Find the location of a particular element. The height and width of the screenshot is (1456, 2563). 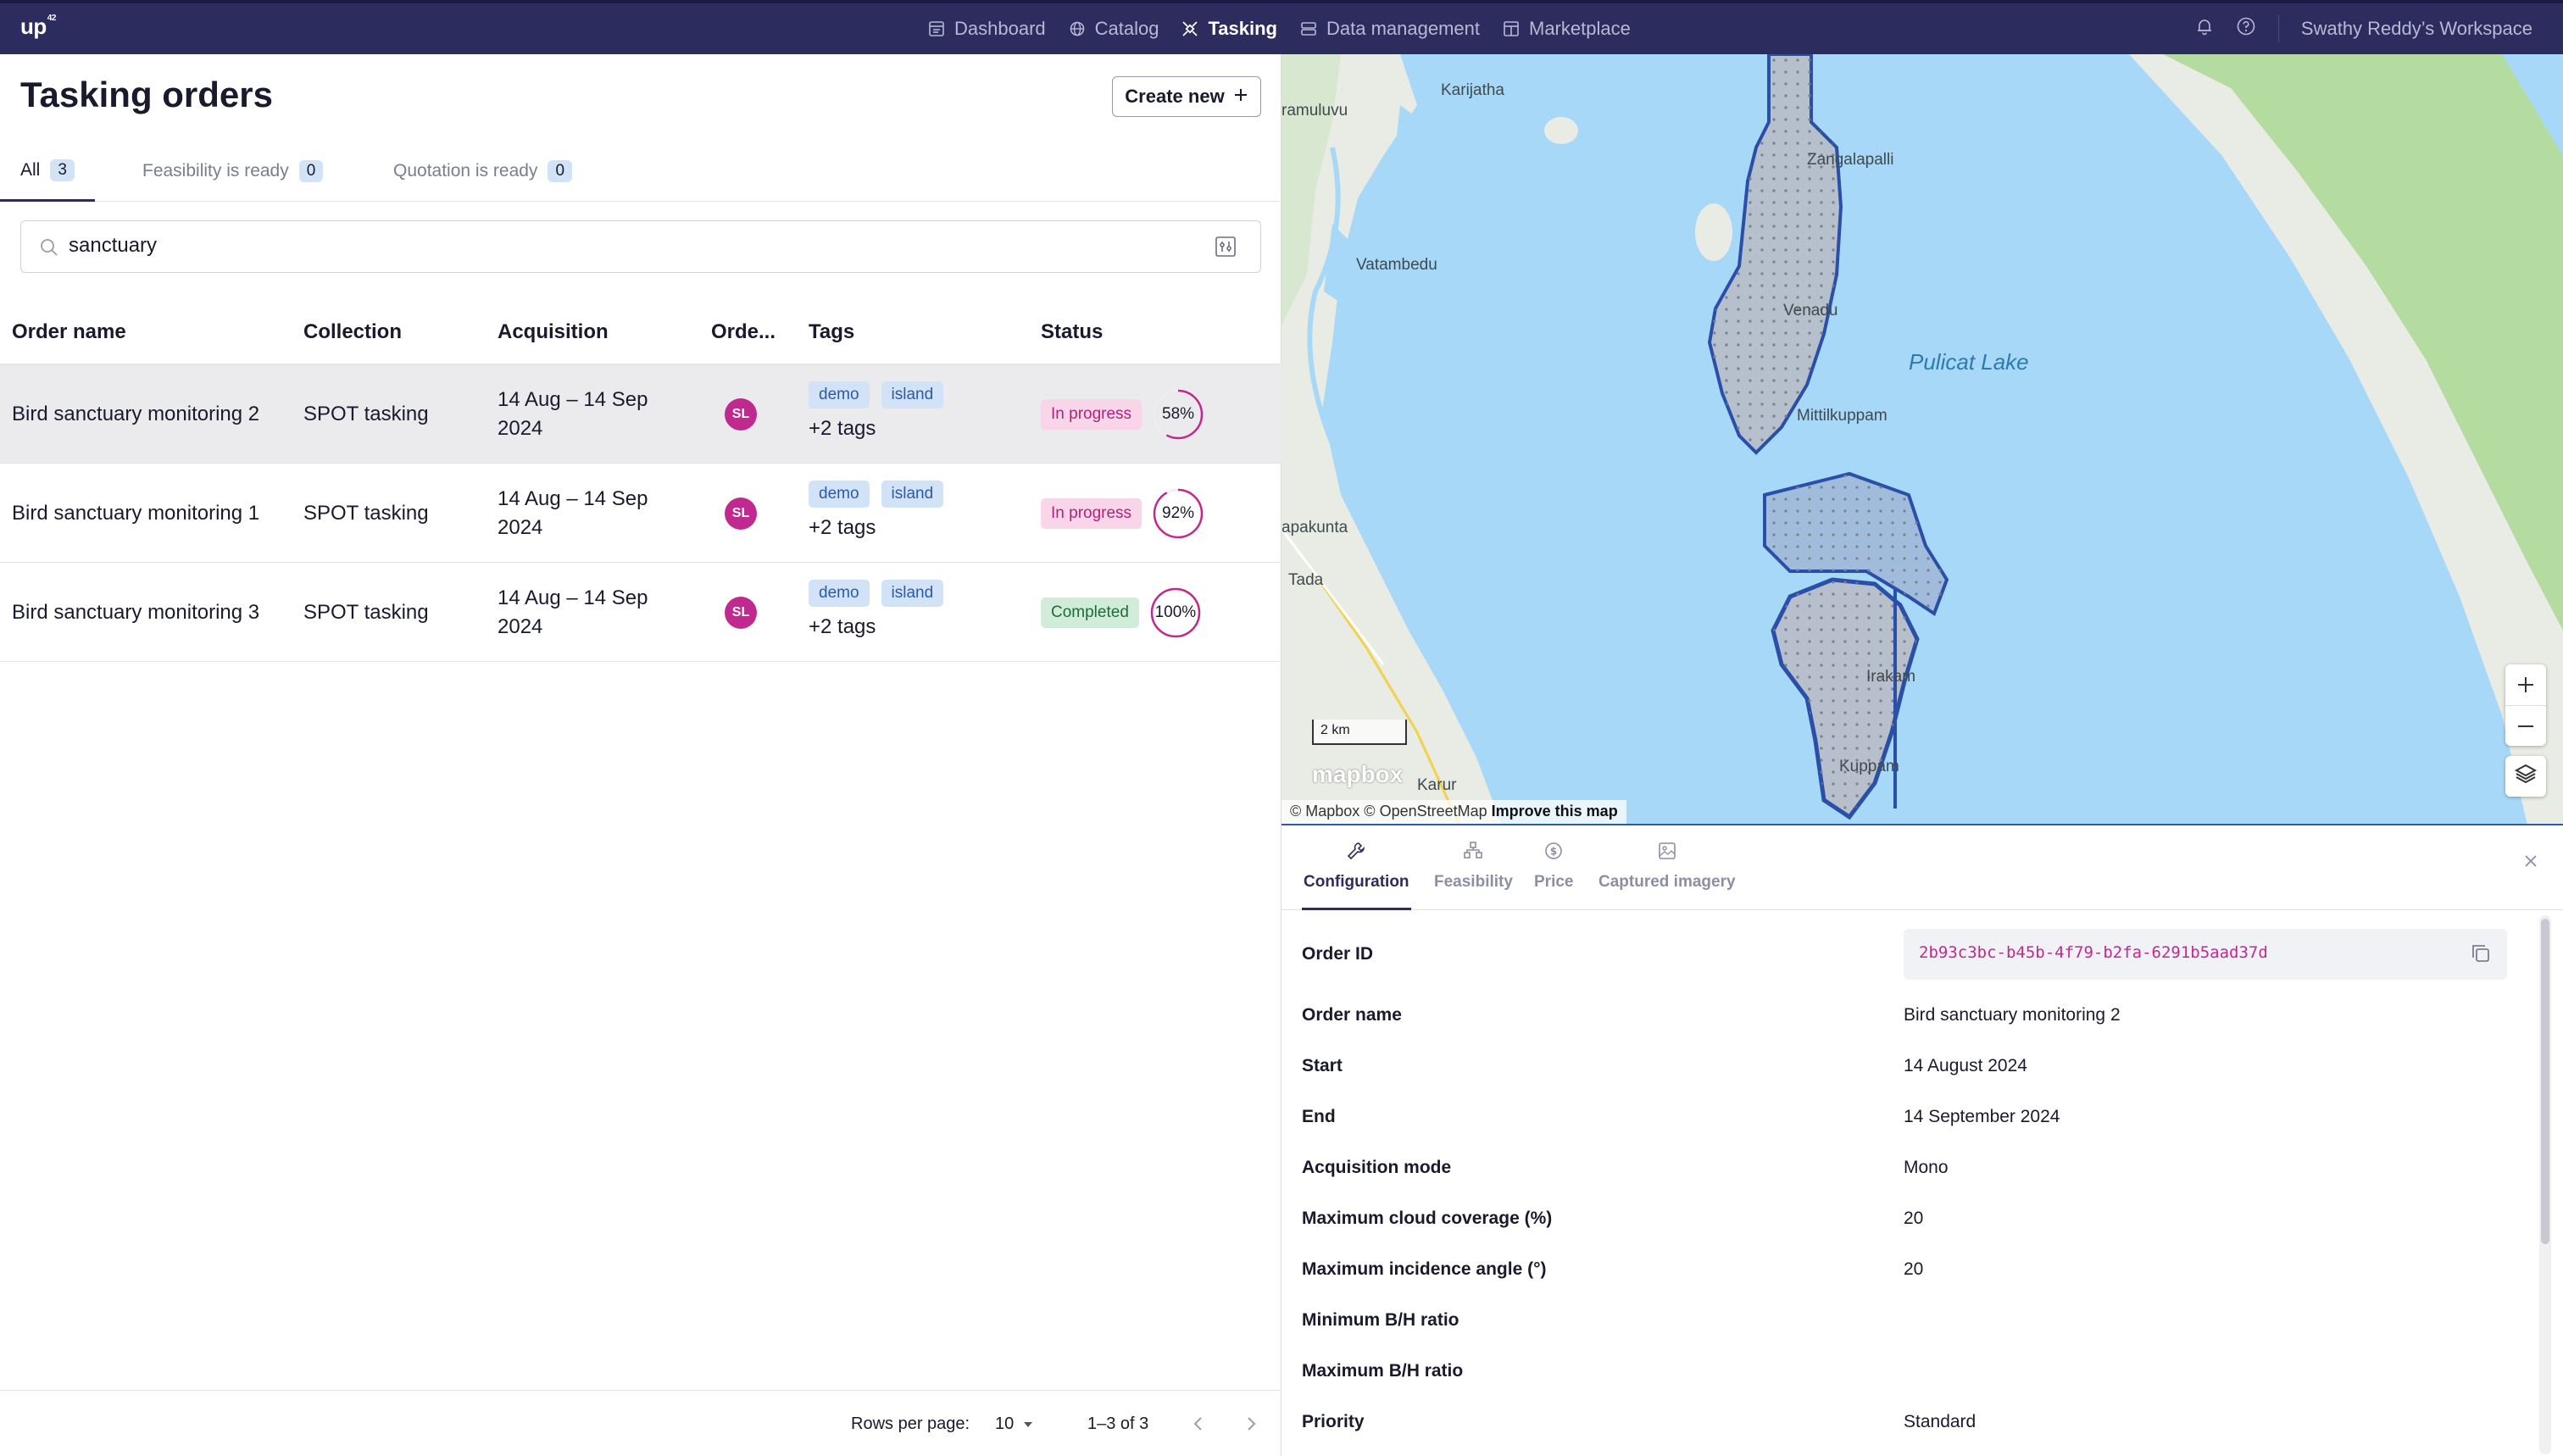

column-header-status: Status is located at coordinates (1072, 332).